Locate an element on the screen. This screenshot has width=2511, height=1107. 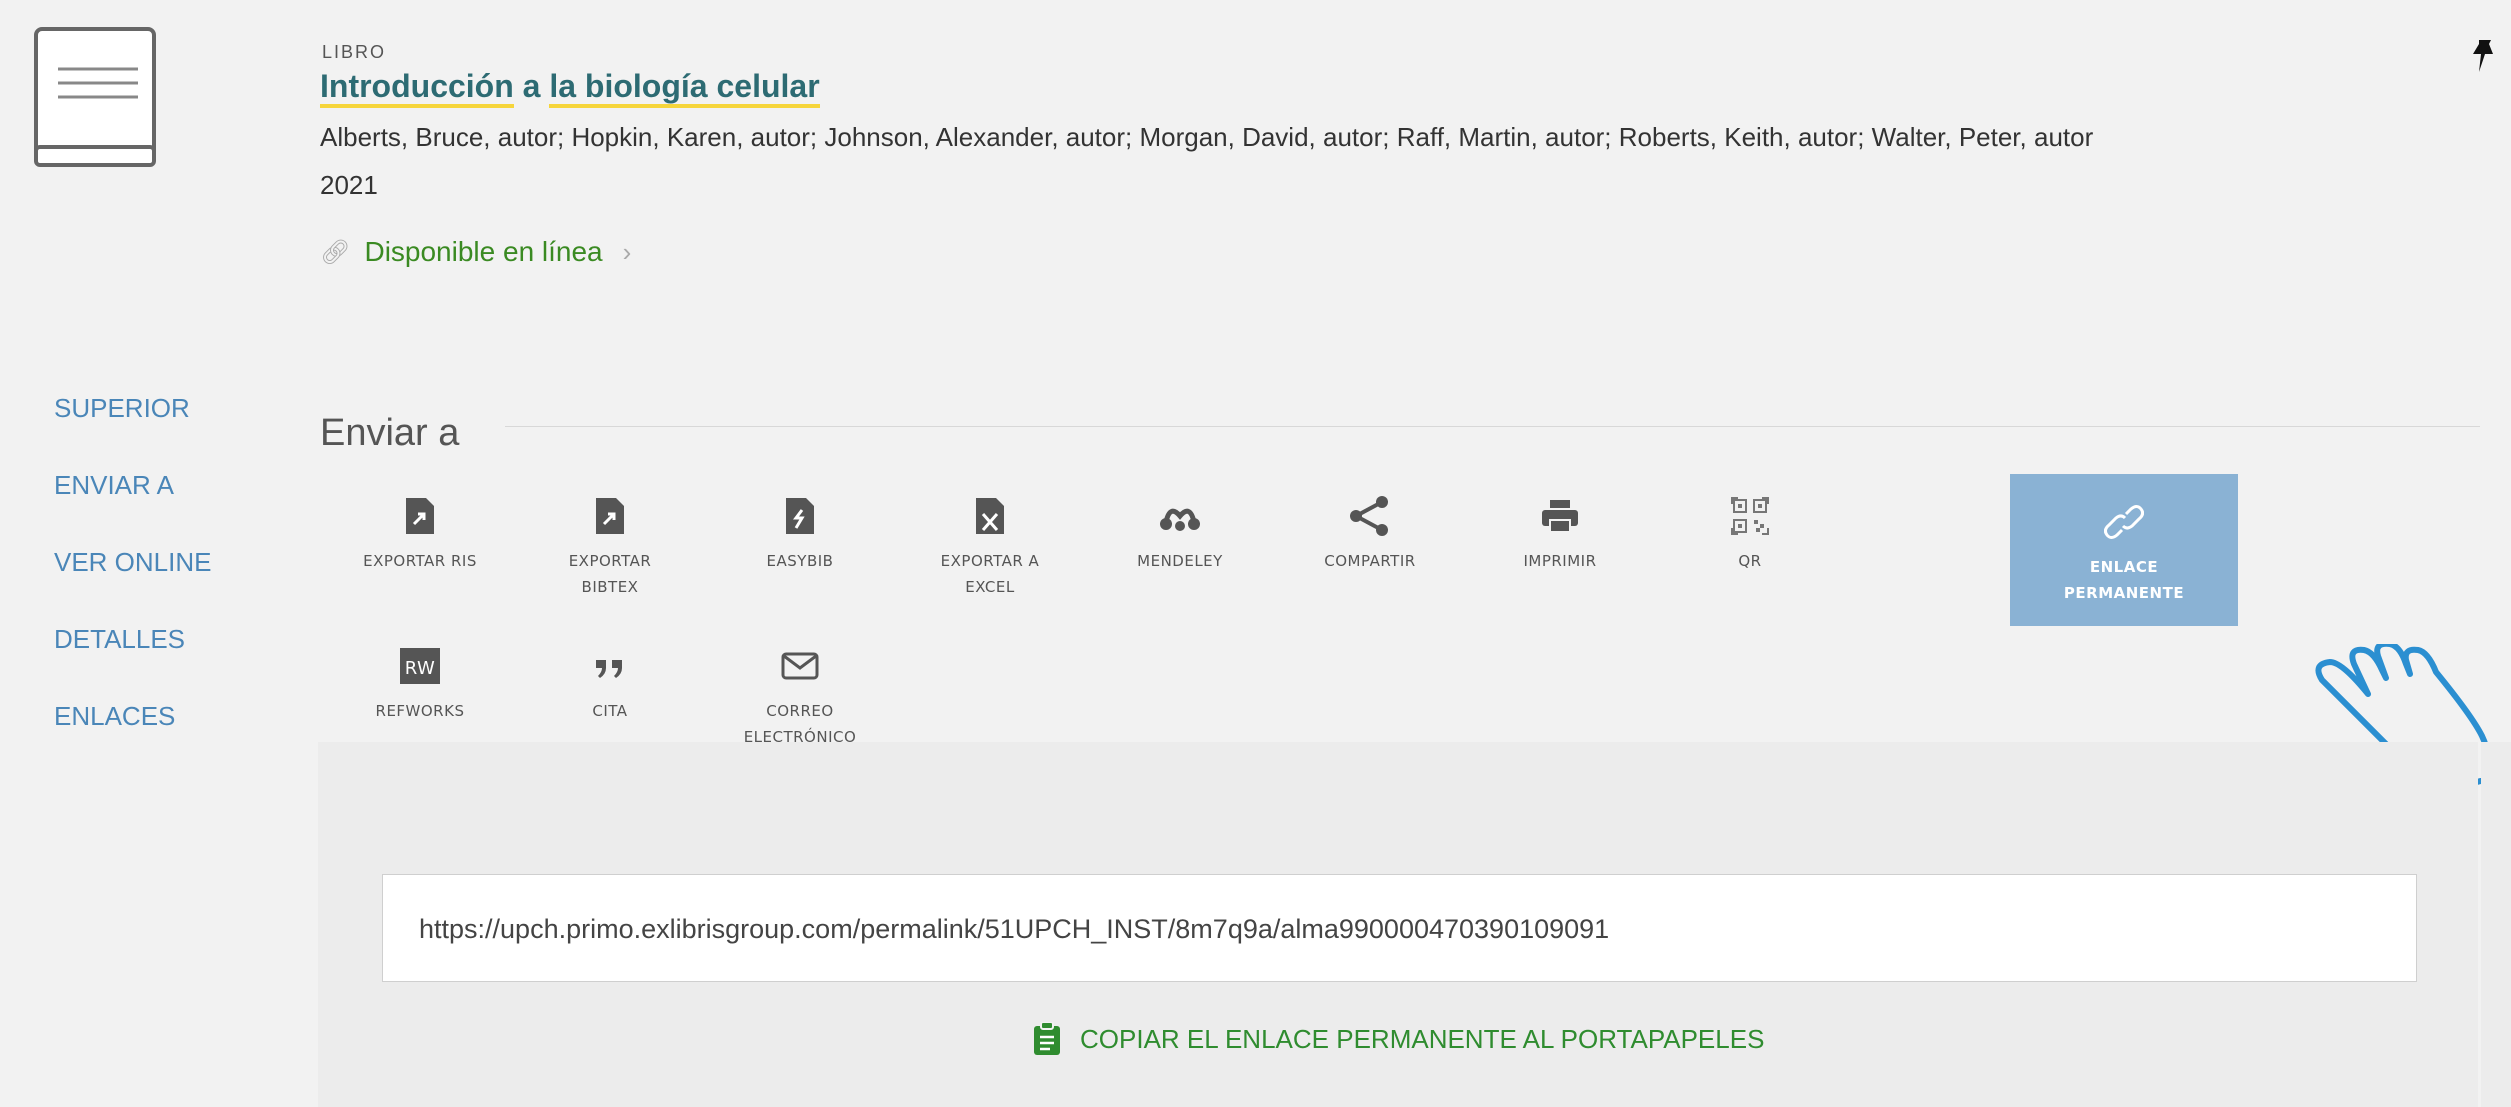
availability-link: 🔗︎ Disponible en línea › is located at coordinates (475, 252).